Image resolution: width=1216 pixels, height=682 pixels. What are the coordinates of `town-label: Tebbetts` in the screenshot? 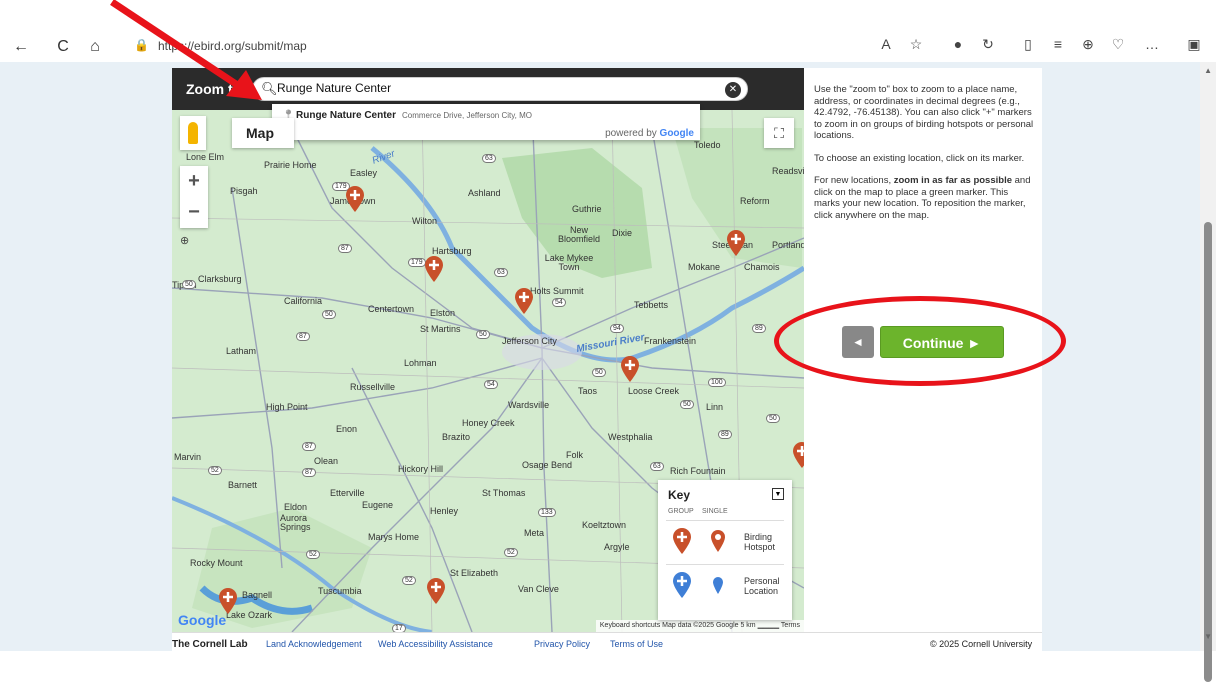 It's located at (651, 305).